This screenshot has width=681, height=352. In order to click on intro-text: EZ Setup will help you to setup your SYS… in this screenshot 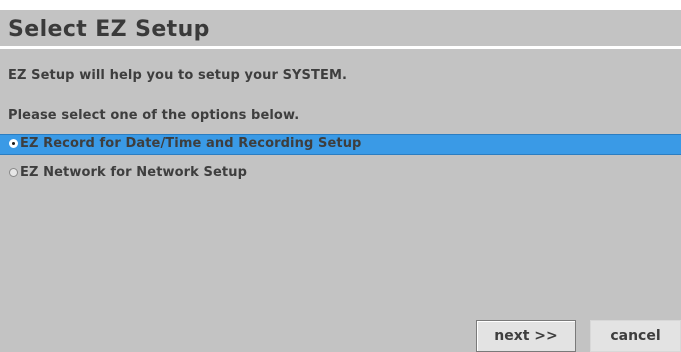, I will do `click(178, 75)`.